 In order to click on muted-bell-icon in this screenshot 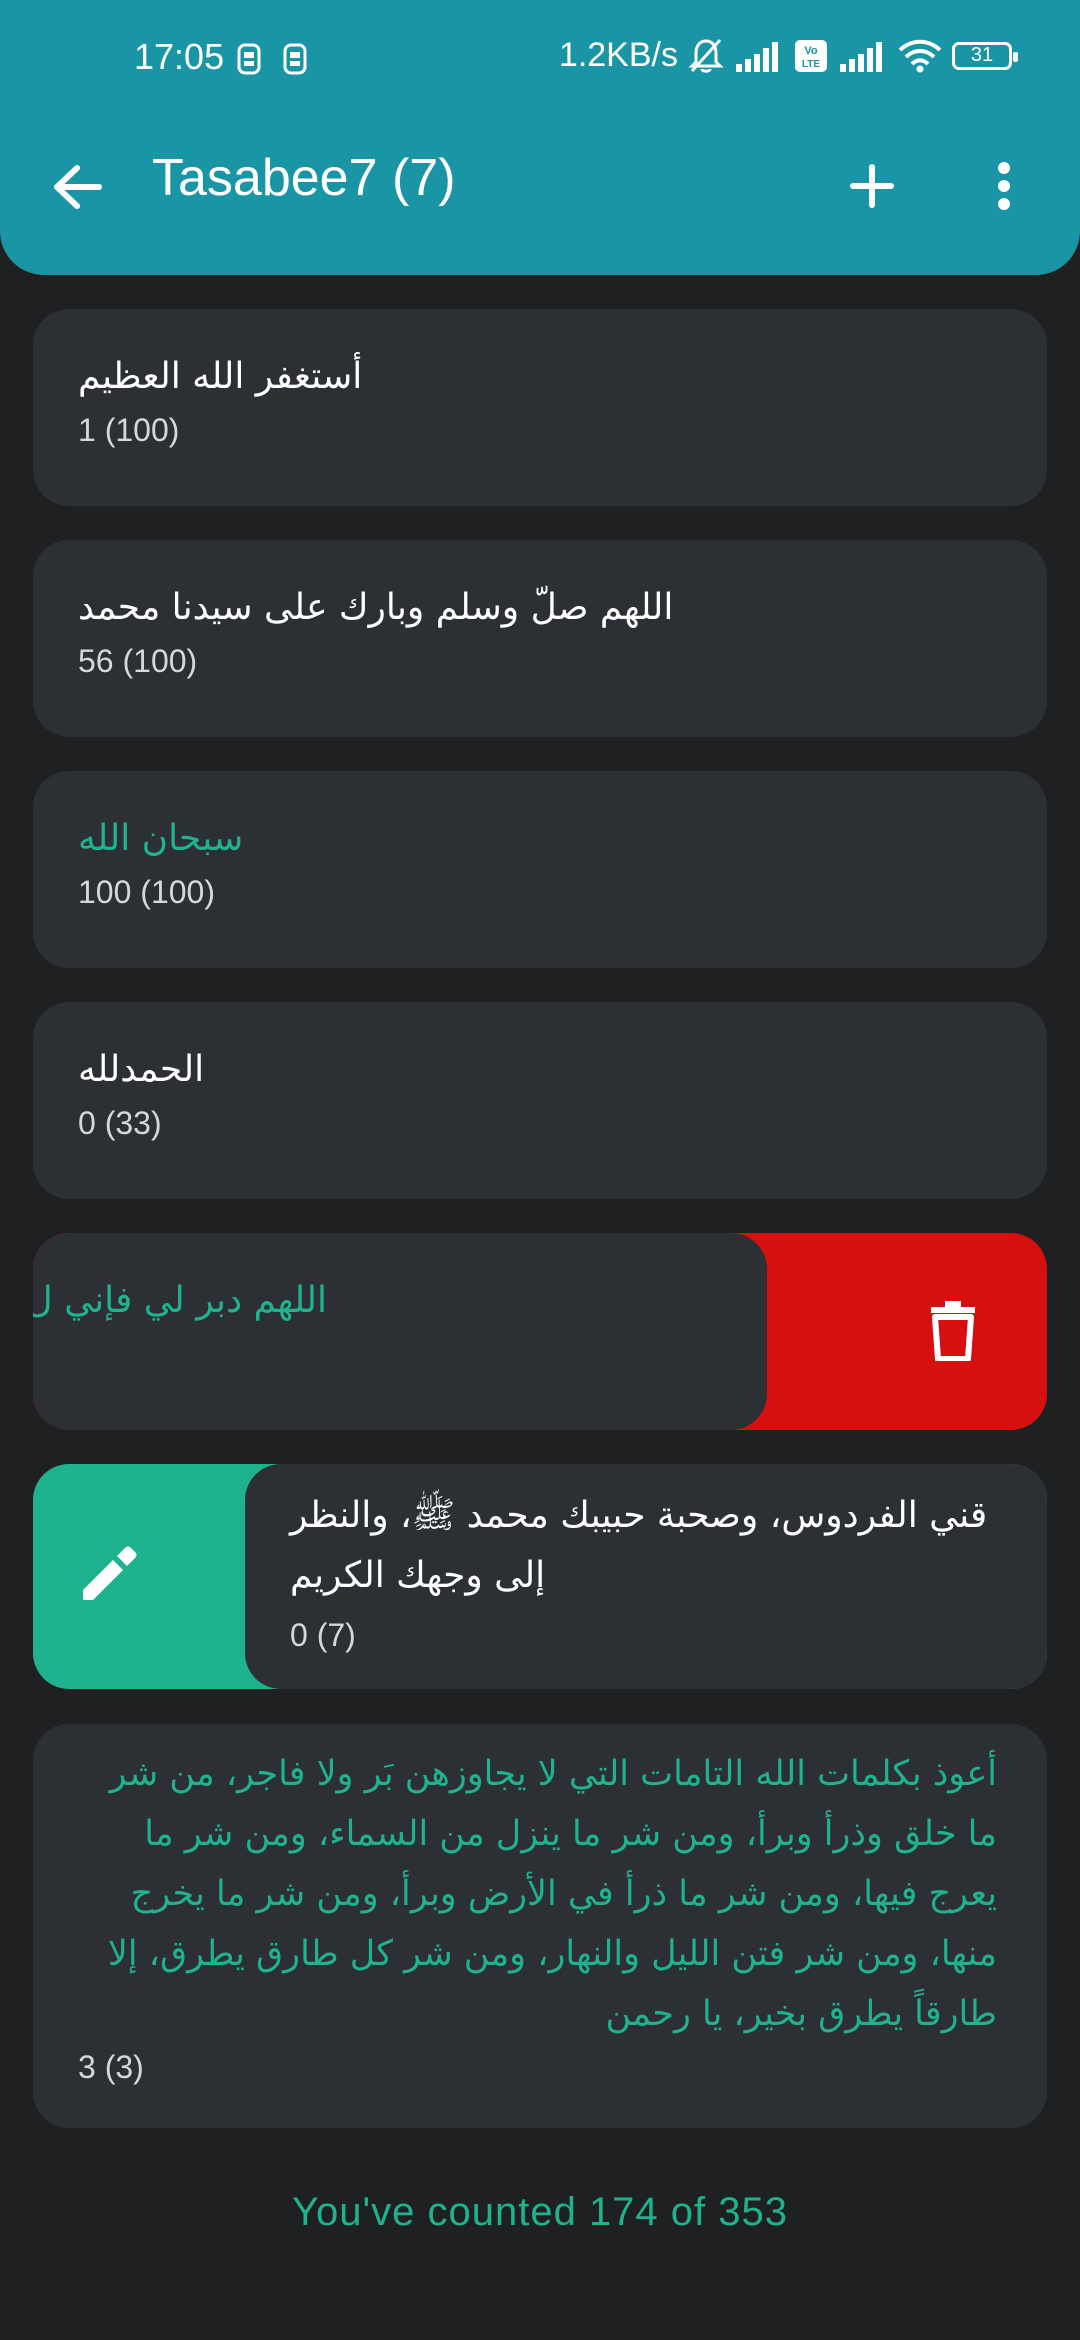, I will do `click(706, 55)`.